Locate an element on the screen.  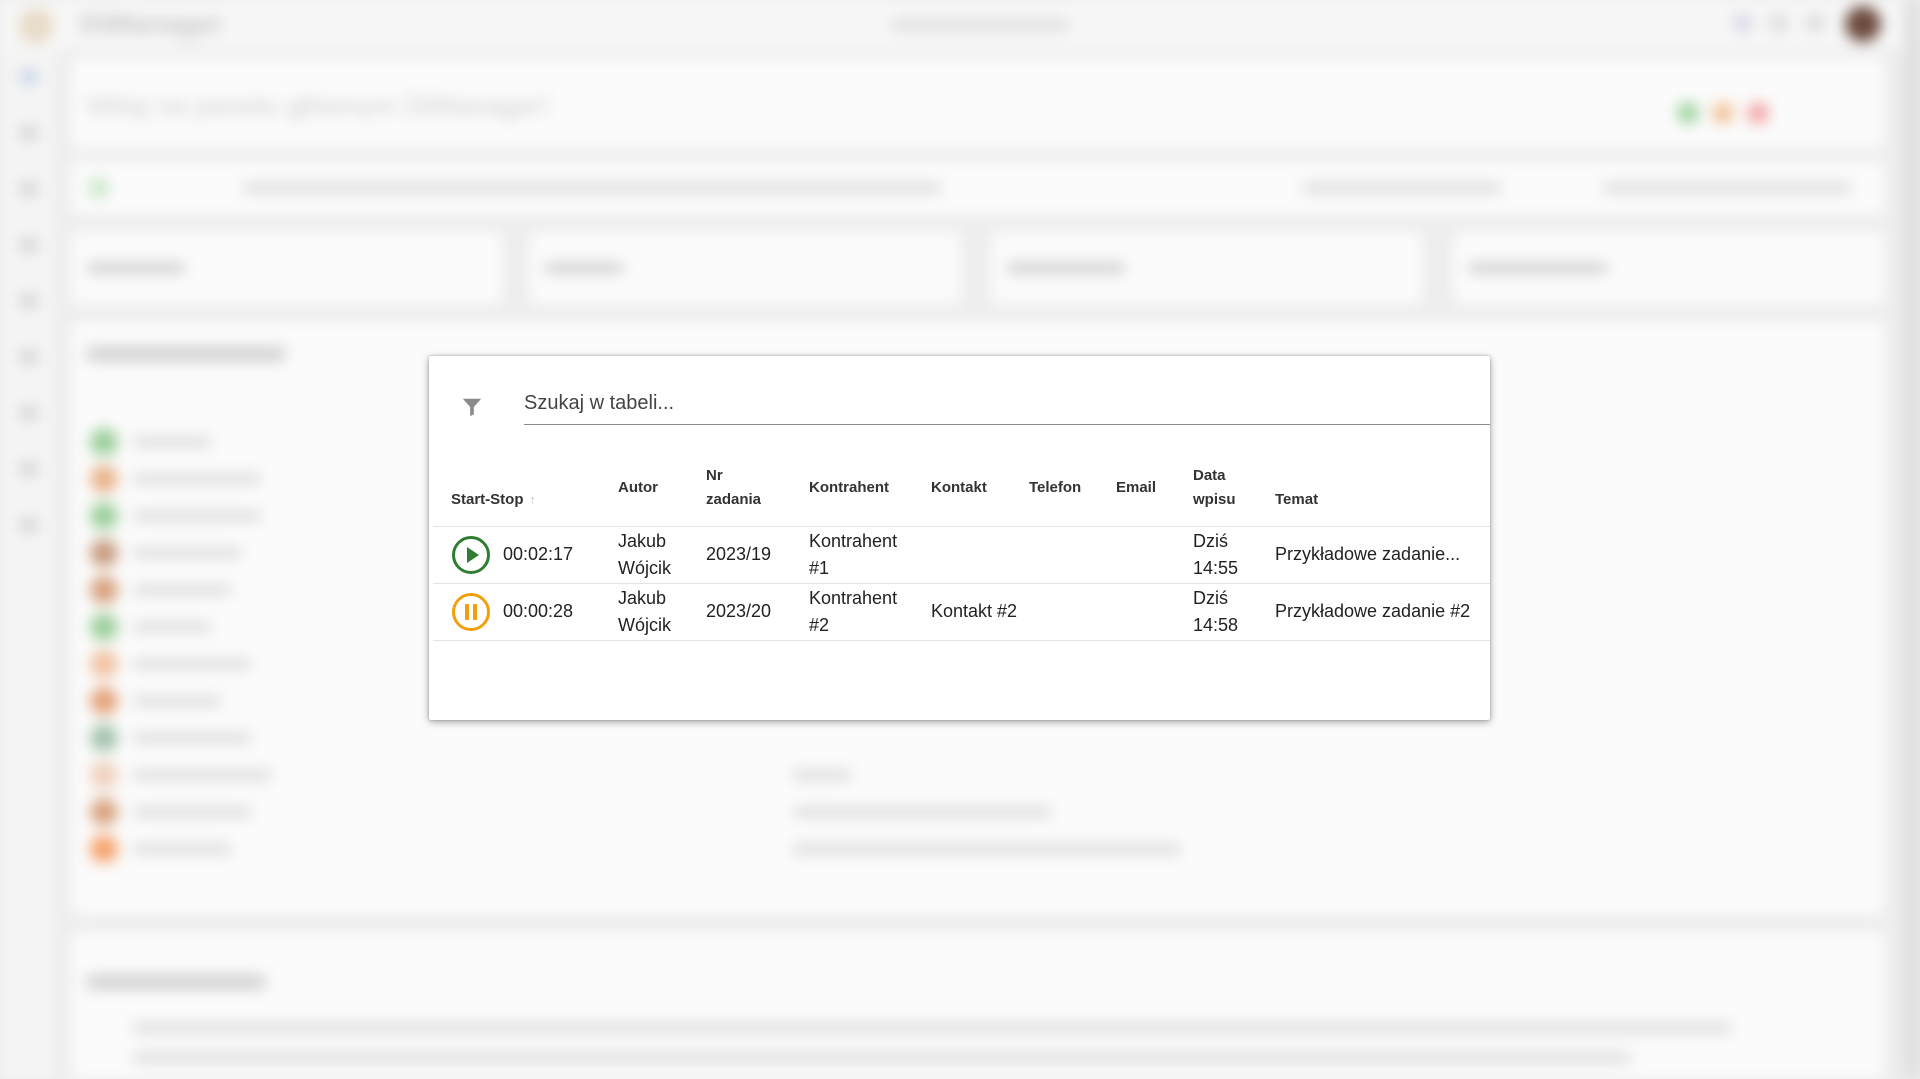
column-header-start-stop: Start-Stop ↑ is located at coordinates (525, 491).